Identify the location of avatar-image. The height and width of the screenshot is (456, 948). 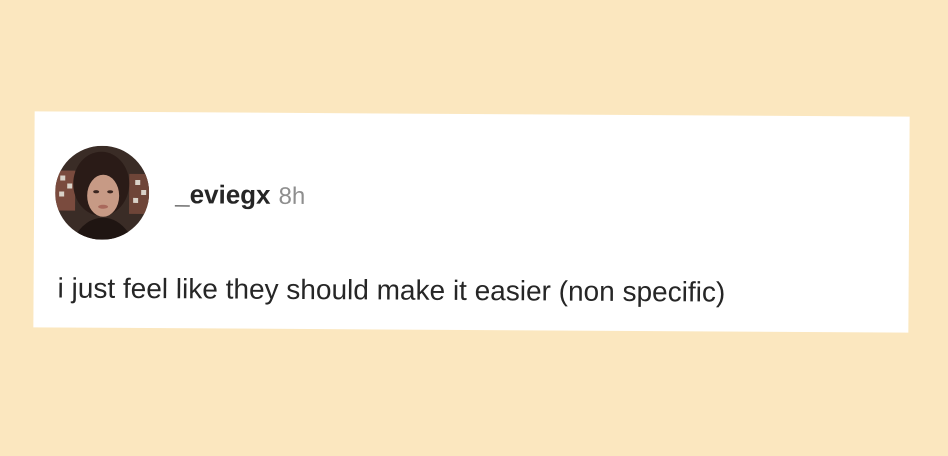
(102, 193).